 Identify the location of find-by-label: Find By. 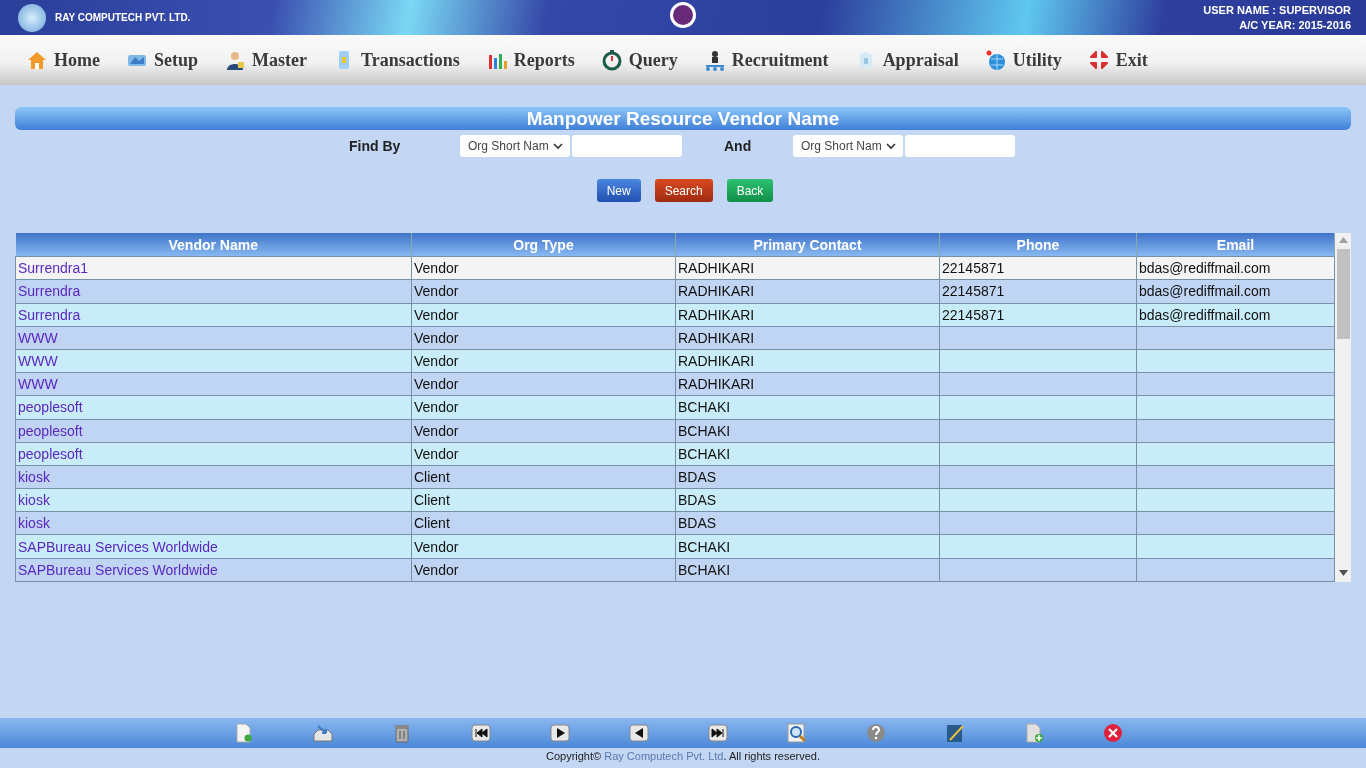
(375, 146).